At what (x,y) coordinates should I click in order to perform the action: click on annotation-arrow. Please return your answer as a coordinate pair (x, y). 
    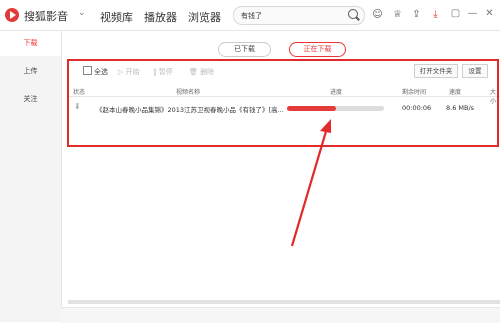
    Looking at the image, I should click on (310, 183).